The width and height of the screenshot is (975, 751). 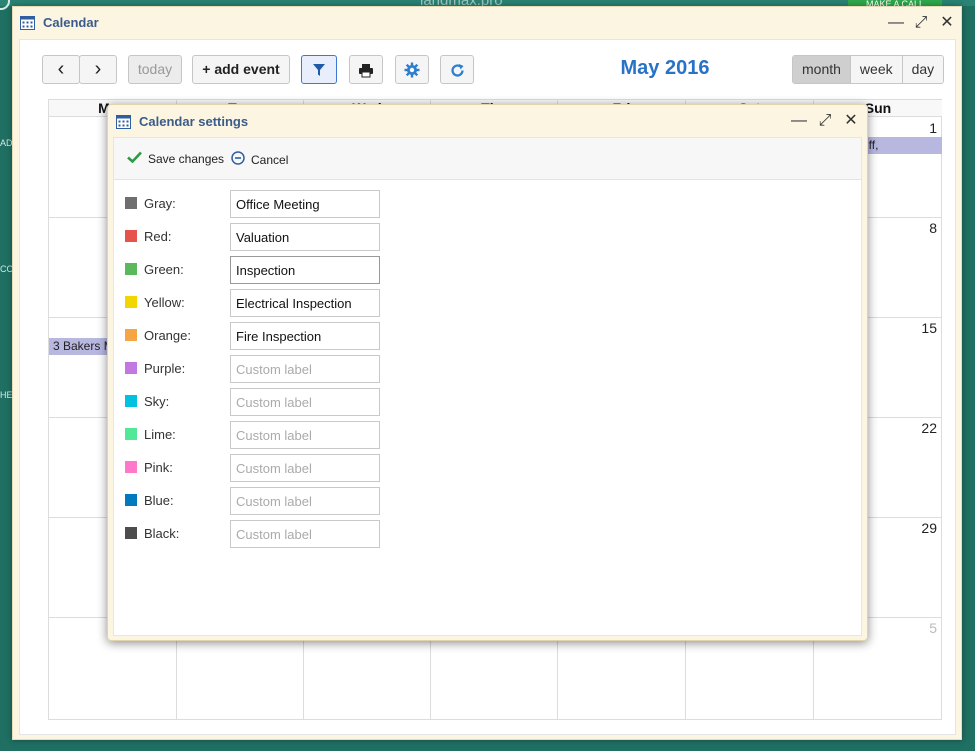 I want to click on next-button: ›, so click(x=98, y=69).